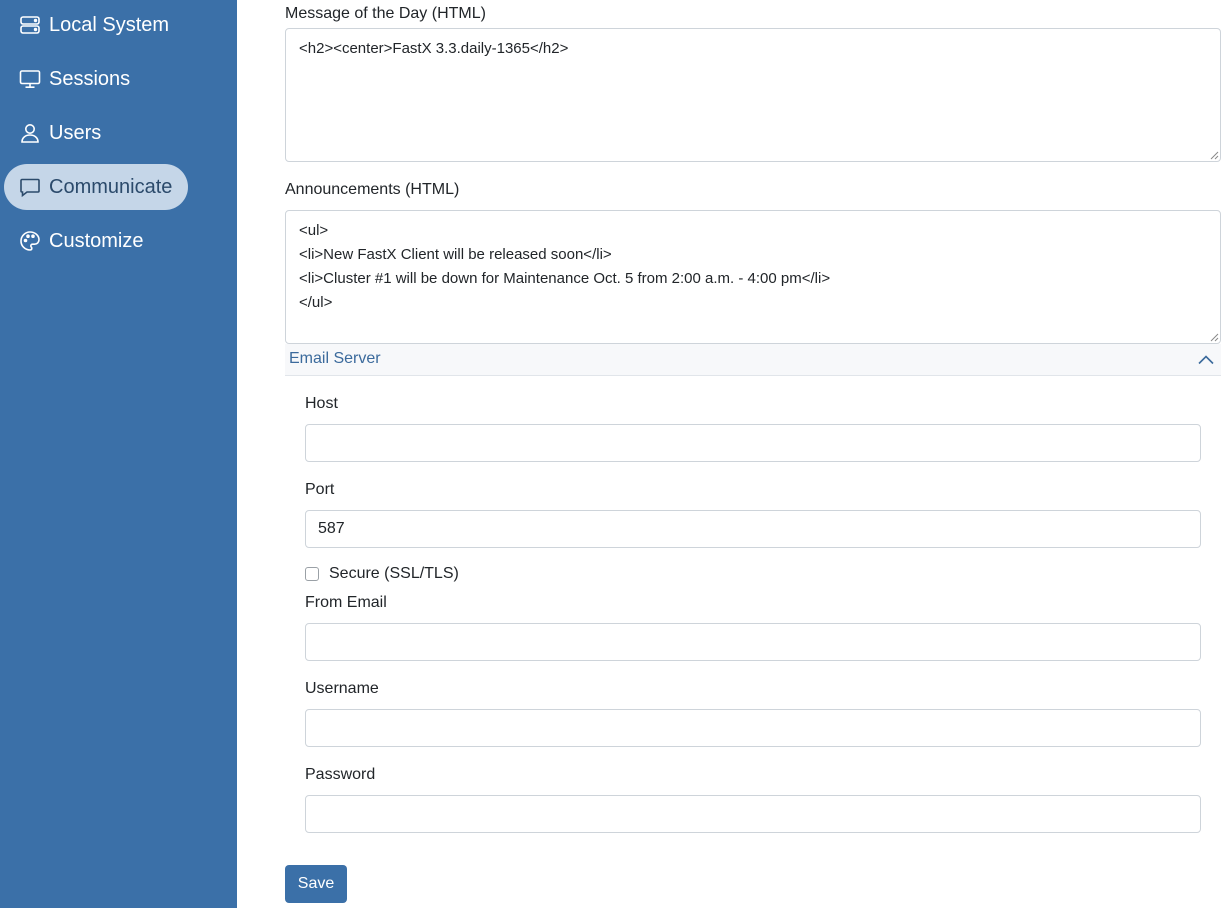 The height and width of the screenshot is (908, 1226). What do you see at coordinates (321, 403) in the screenshot?
I see `host-label: Host` at bounding box center [321, 403].